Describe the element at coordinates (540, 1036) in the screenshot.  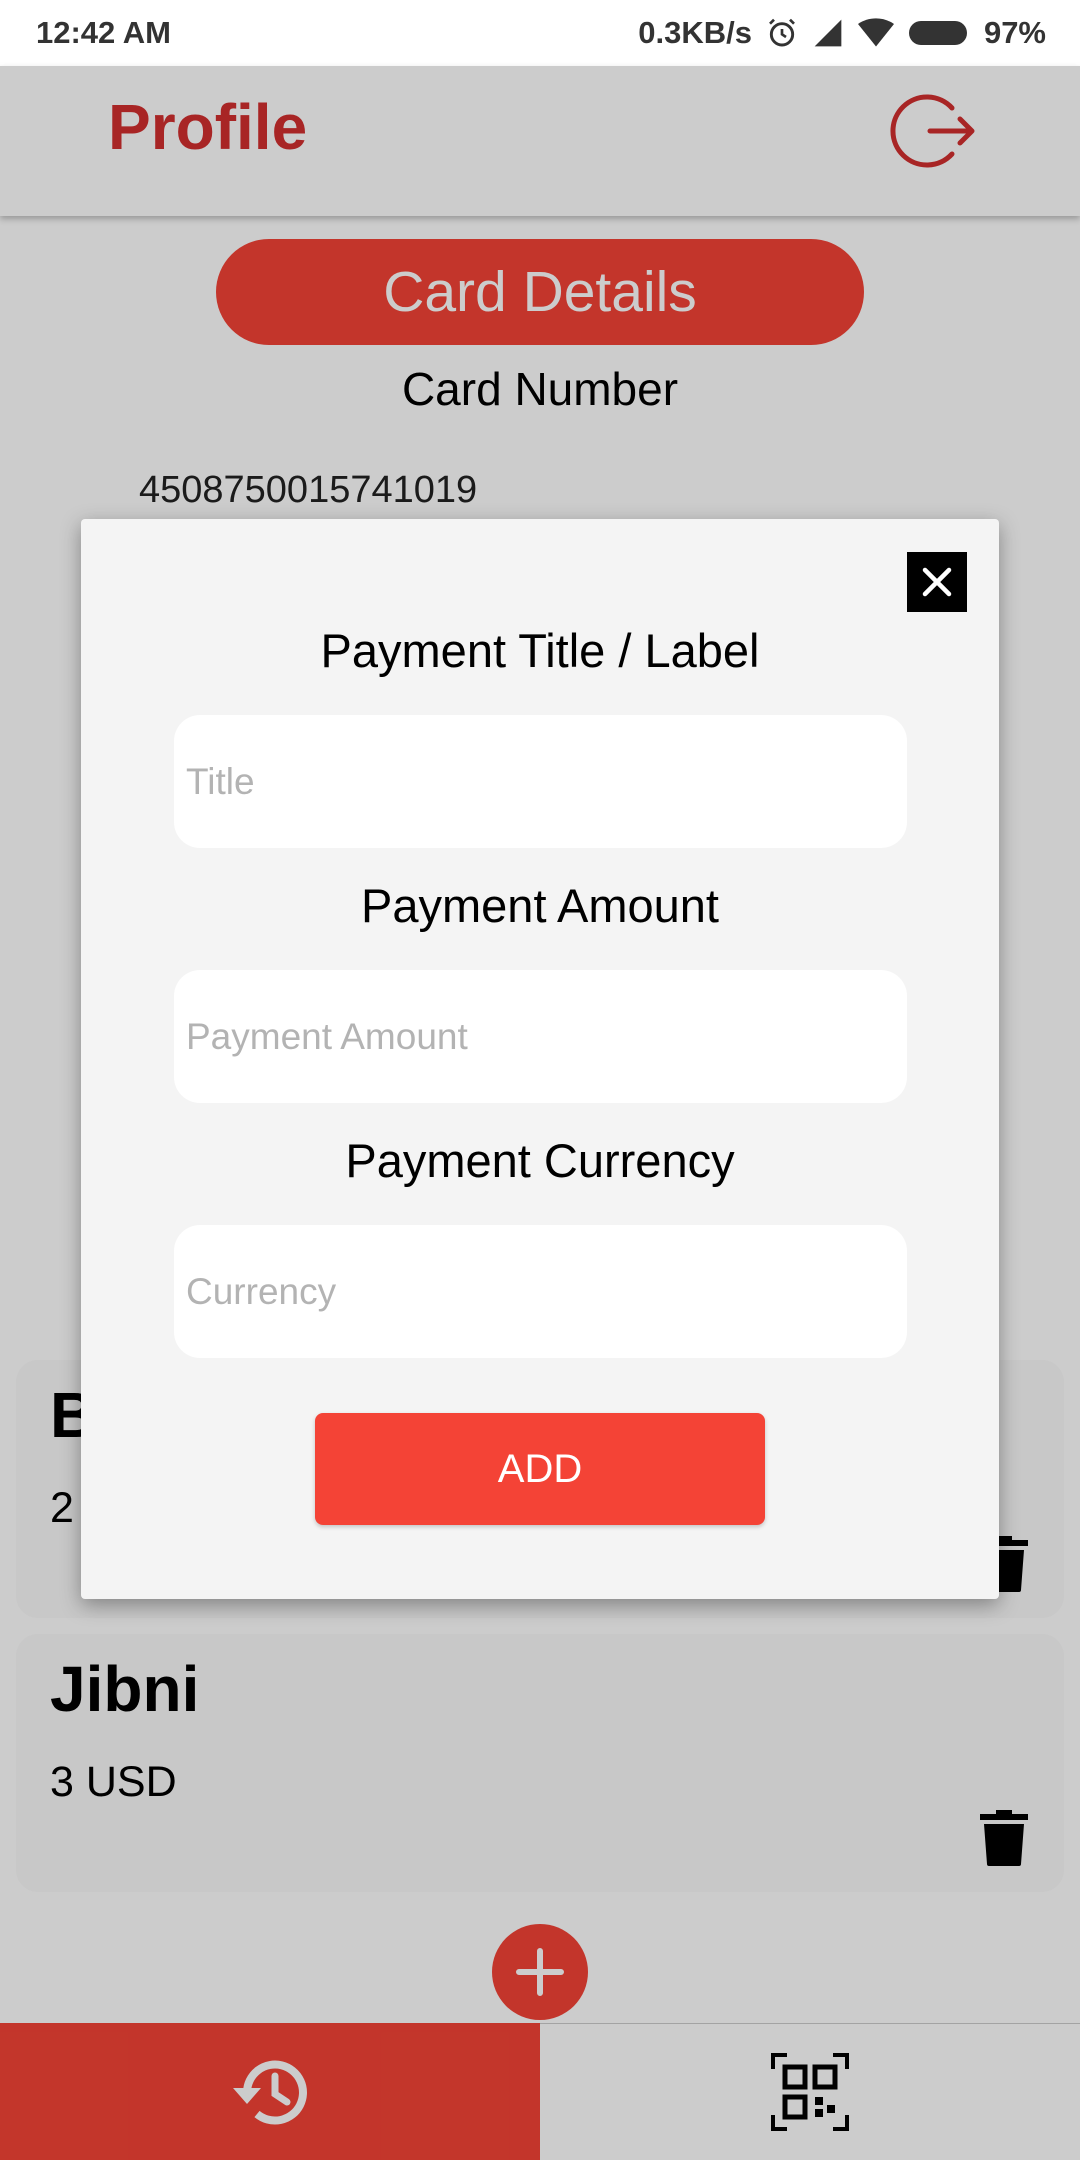
I see `amount-input` at that location.